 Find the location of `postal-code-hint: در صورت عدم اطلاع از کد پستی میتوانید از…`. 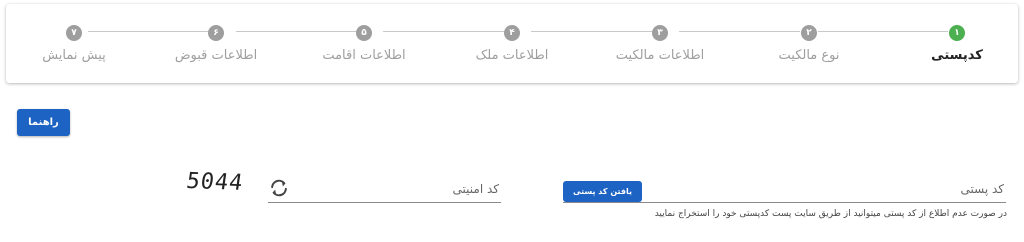

postal-code-hint: در صورت عدم اطلاع از کد پستی میتوانید از… is located at coordinates (830, 214).